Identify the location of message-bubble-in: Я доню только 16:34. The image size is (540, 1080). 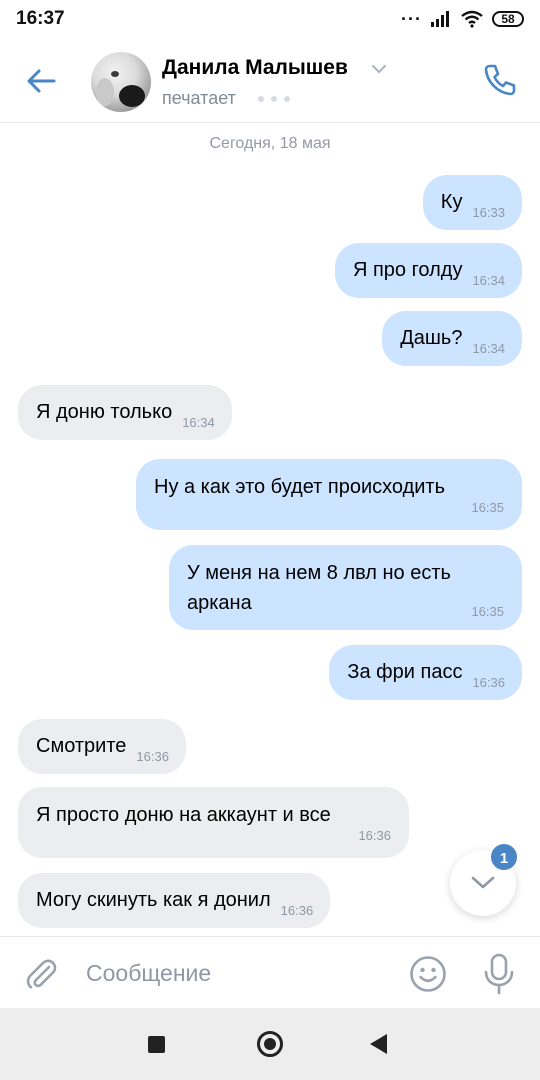
(125, 412).